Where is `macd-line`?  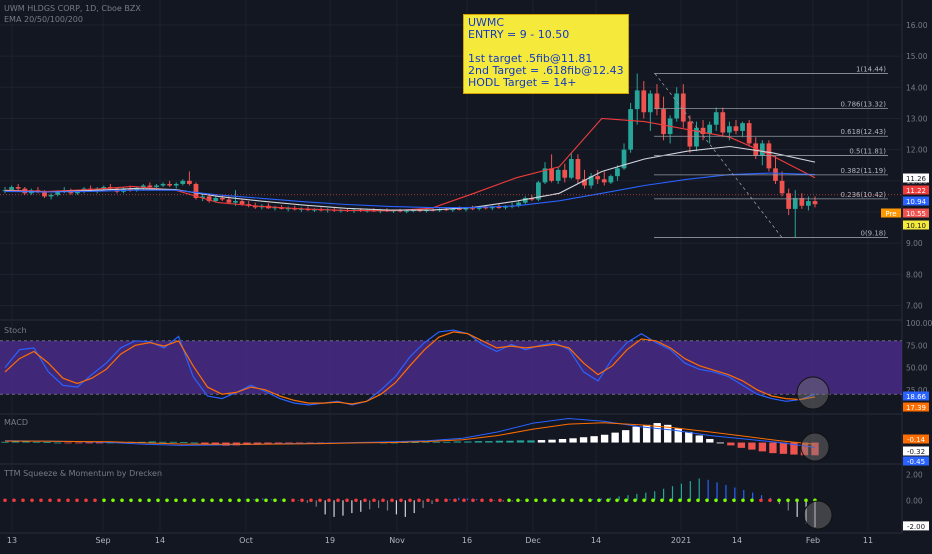 macd-line is located at coordinates (410, 432).